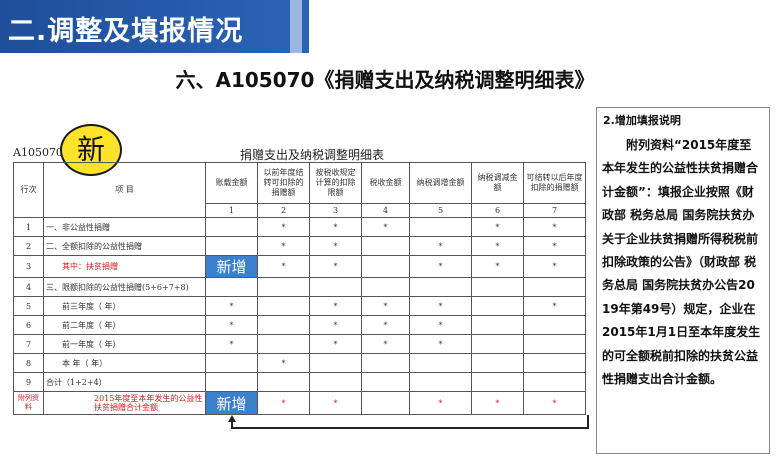  I want to click on note-heading: 2.增加填报说明, so click(642, 120).